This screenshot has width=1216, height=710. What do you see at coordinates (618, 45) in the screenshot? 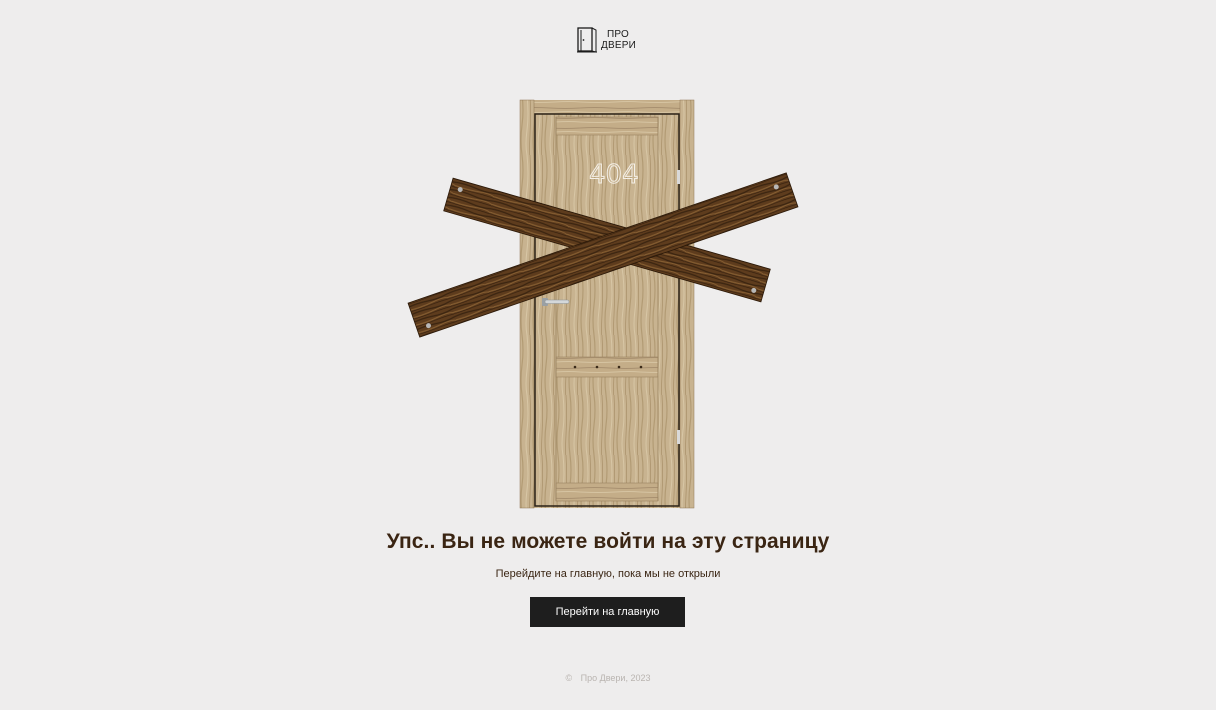
I see `logo-line2: ДВЕРИ` at bounding box center [618, 45].